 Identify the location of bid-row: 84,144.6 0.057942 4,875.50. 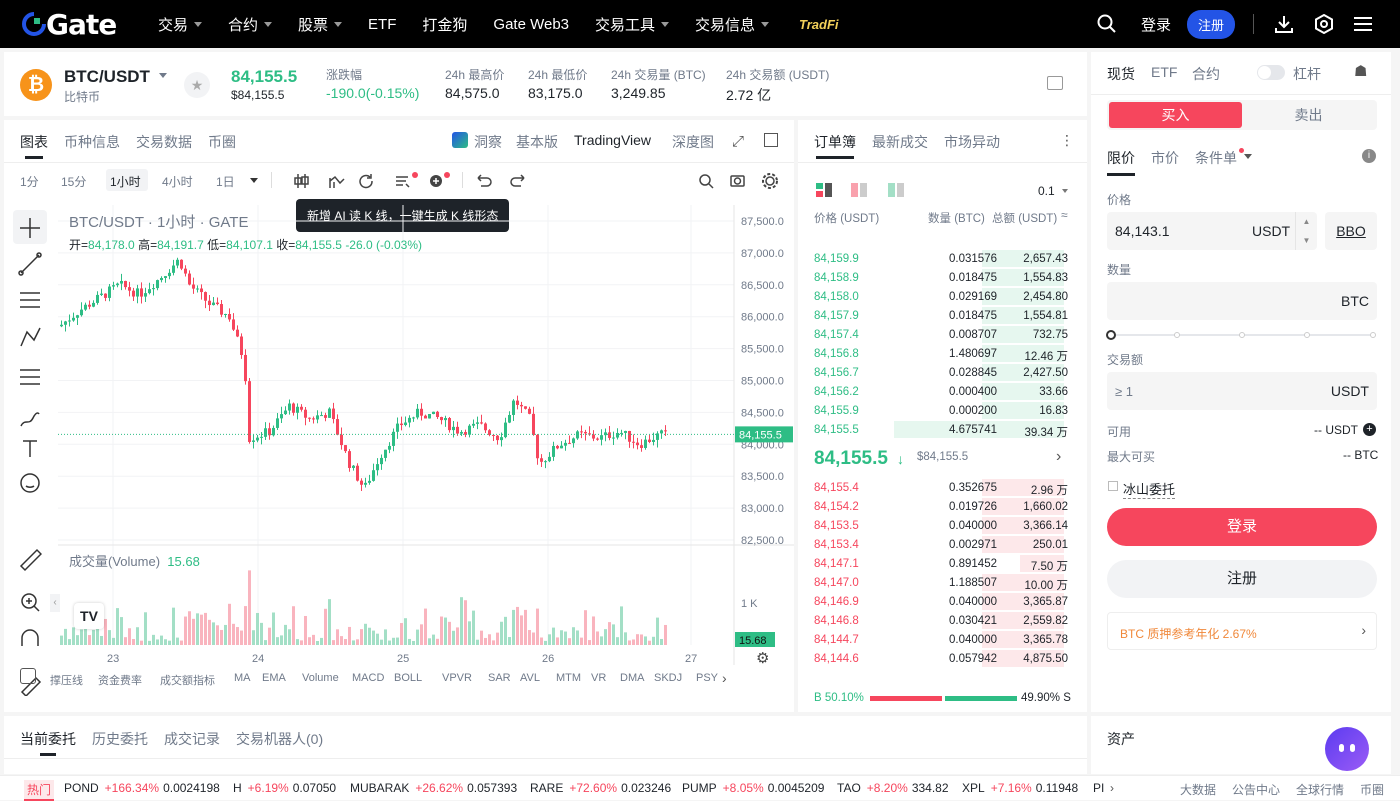
(949, 659).